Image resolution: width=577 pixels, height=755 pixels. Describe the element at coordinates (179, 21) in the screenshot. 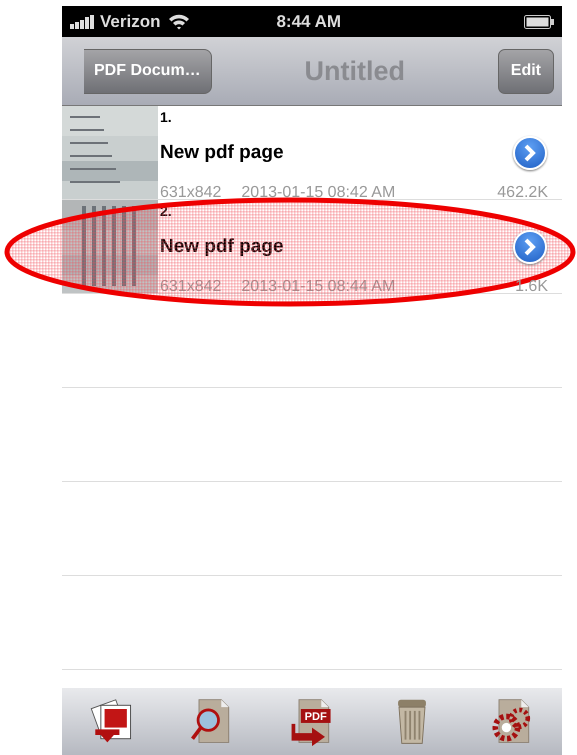

I see `wifi-icon` at that location.